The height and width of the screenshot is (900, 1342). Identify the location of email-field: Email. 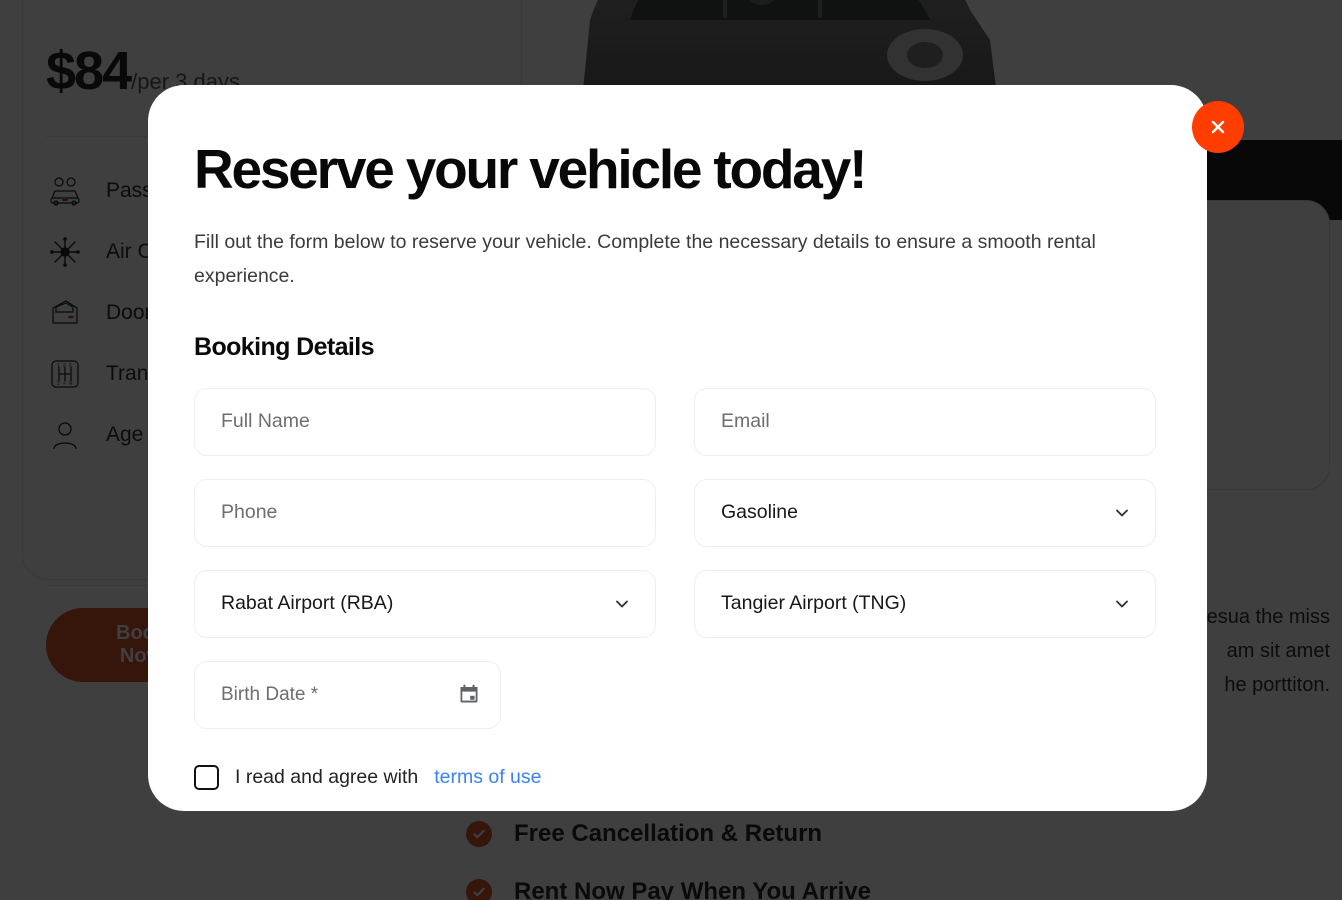
(925, 421).